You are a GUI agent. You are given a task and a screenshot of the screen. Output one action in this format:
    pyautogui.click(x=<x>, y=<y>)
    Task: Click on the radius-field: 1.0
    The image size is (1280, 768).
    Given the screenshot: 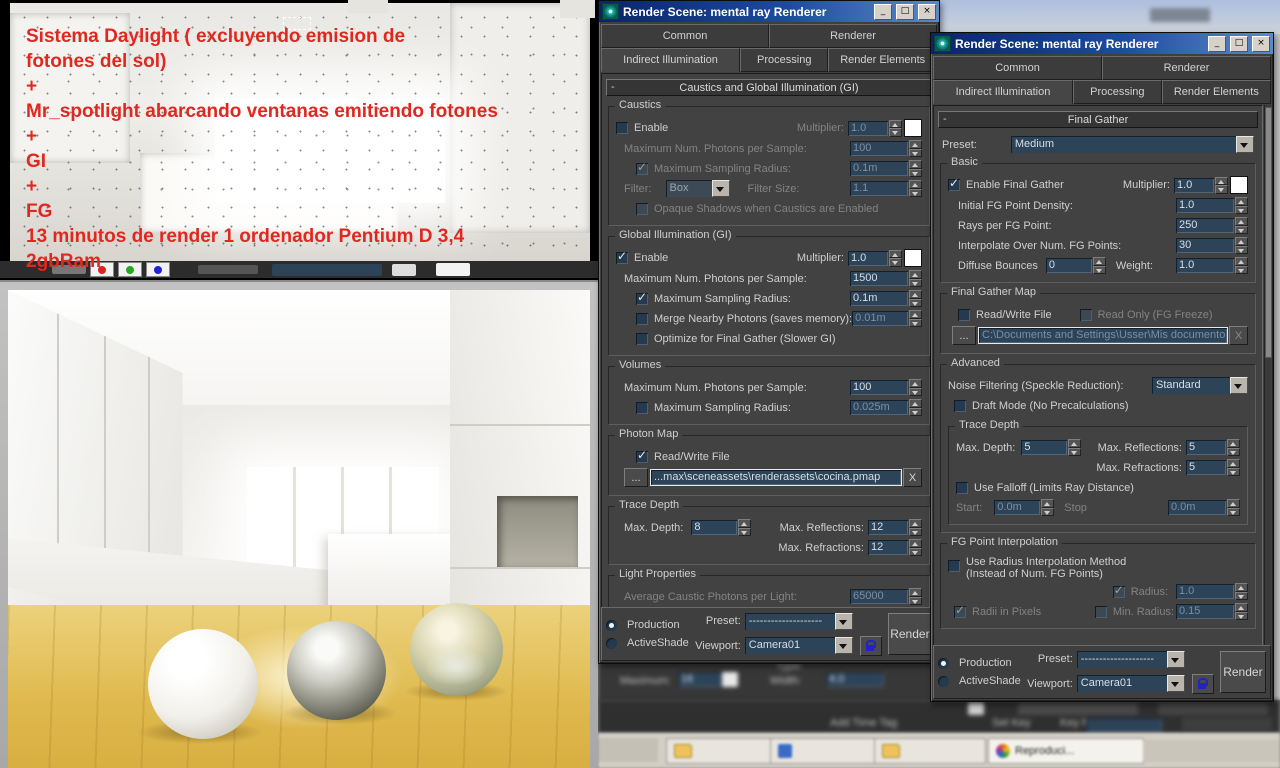 What is the action you would take?
    pyautogui.click(x=1205, y=591)
    